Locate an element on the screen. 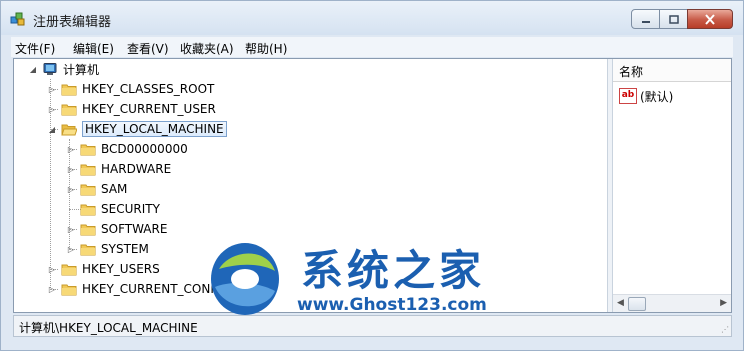 The height and width of the screenshot is (351, 744). close-button is located at coordinates (710, 19).